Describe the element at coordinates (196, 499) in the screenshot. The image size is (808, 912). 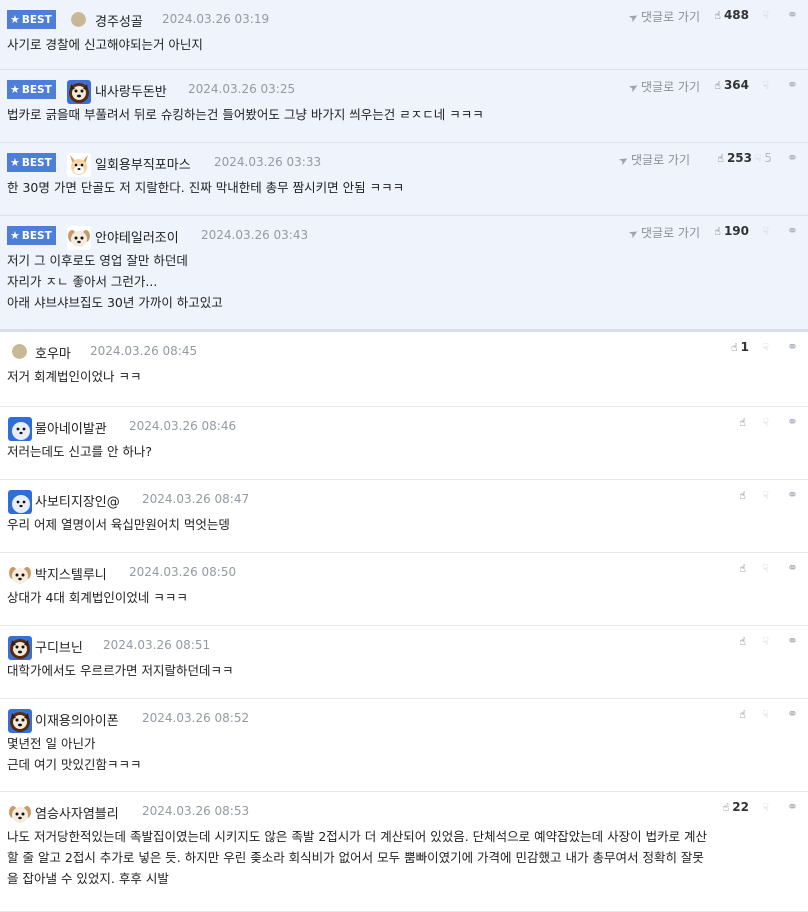
I see `comment-date: 2024.03.26 08:47` at that location.